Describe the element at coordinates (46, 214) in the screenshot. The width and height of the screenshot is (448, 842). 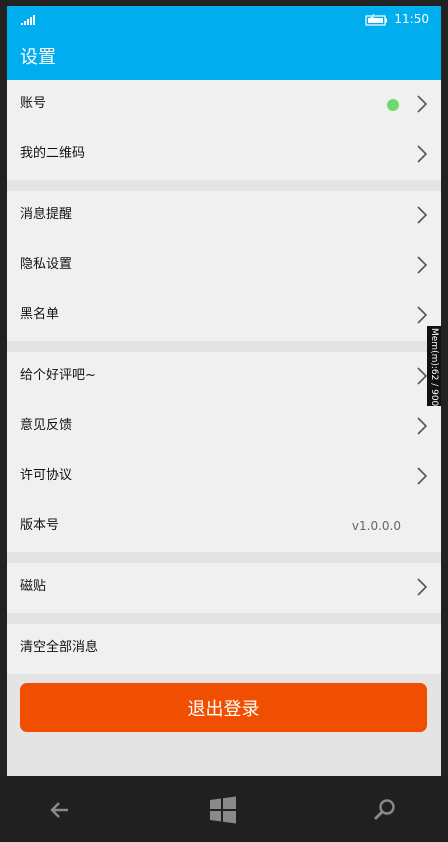
I see `settings-item-label: 消息提醒` at that location.